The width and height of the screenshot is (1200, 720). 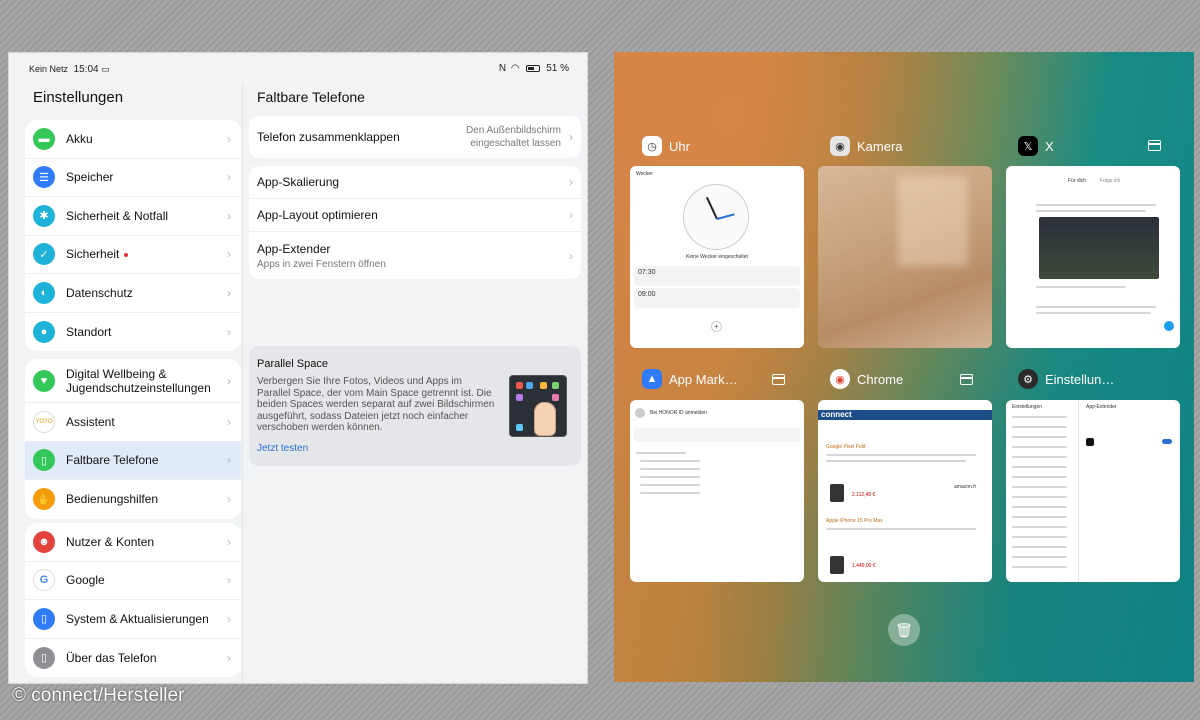 I want to click on system-icon: ▯, so click(x=44, y=618).